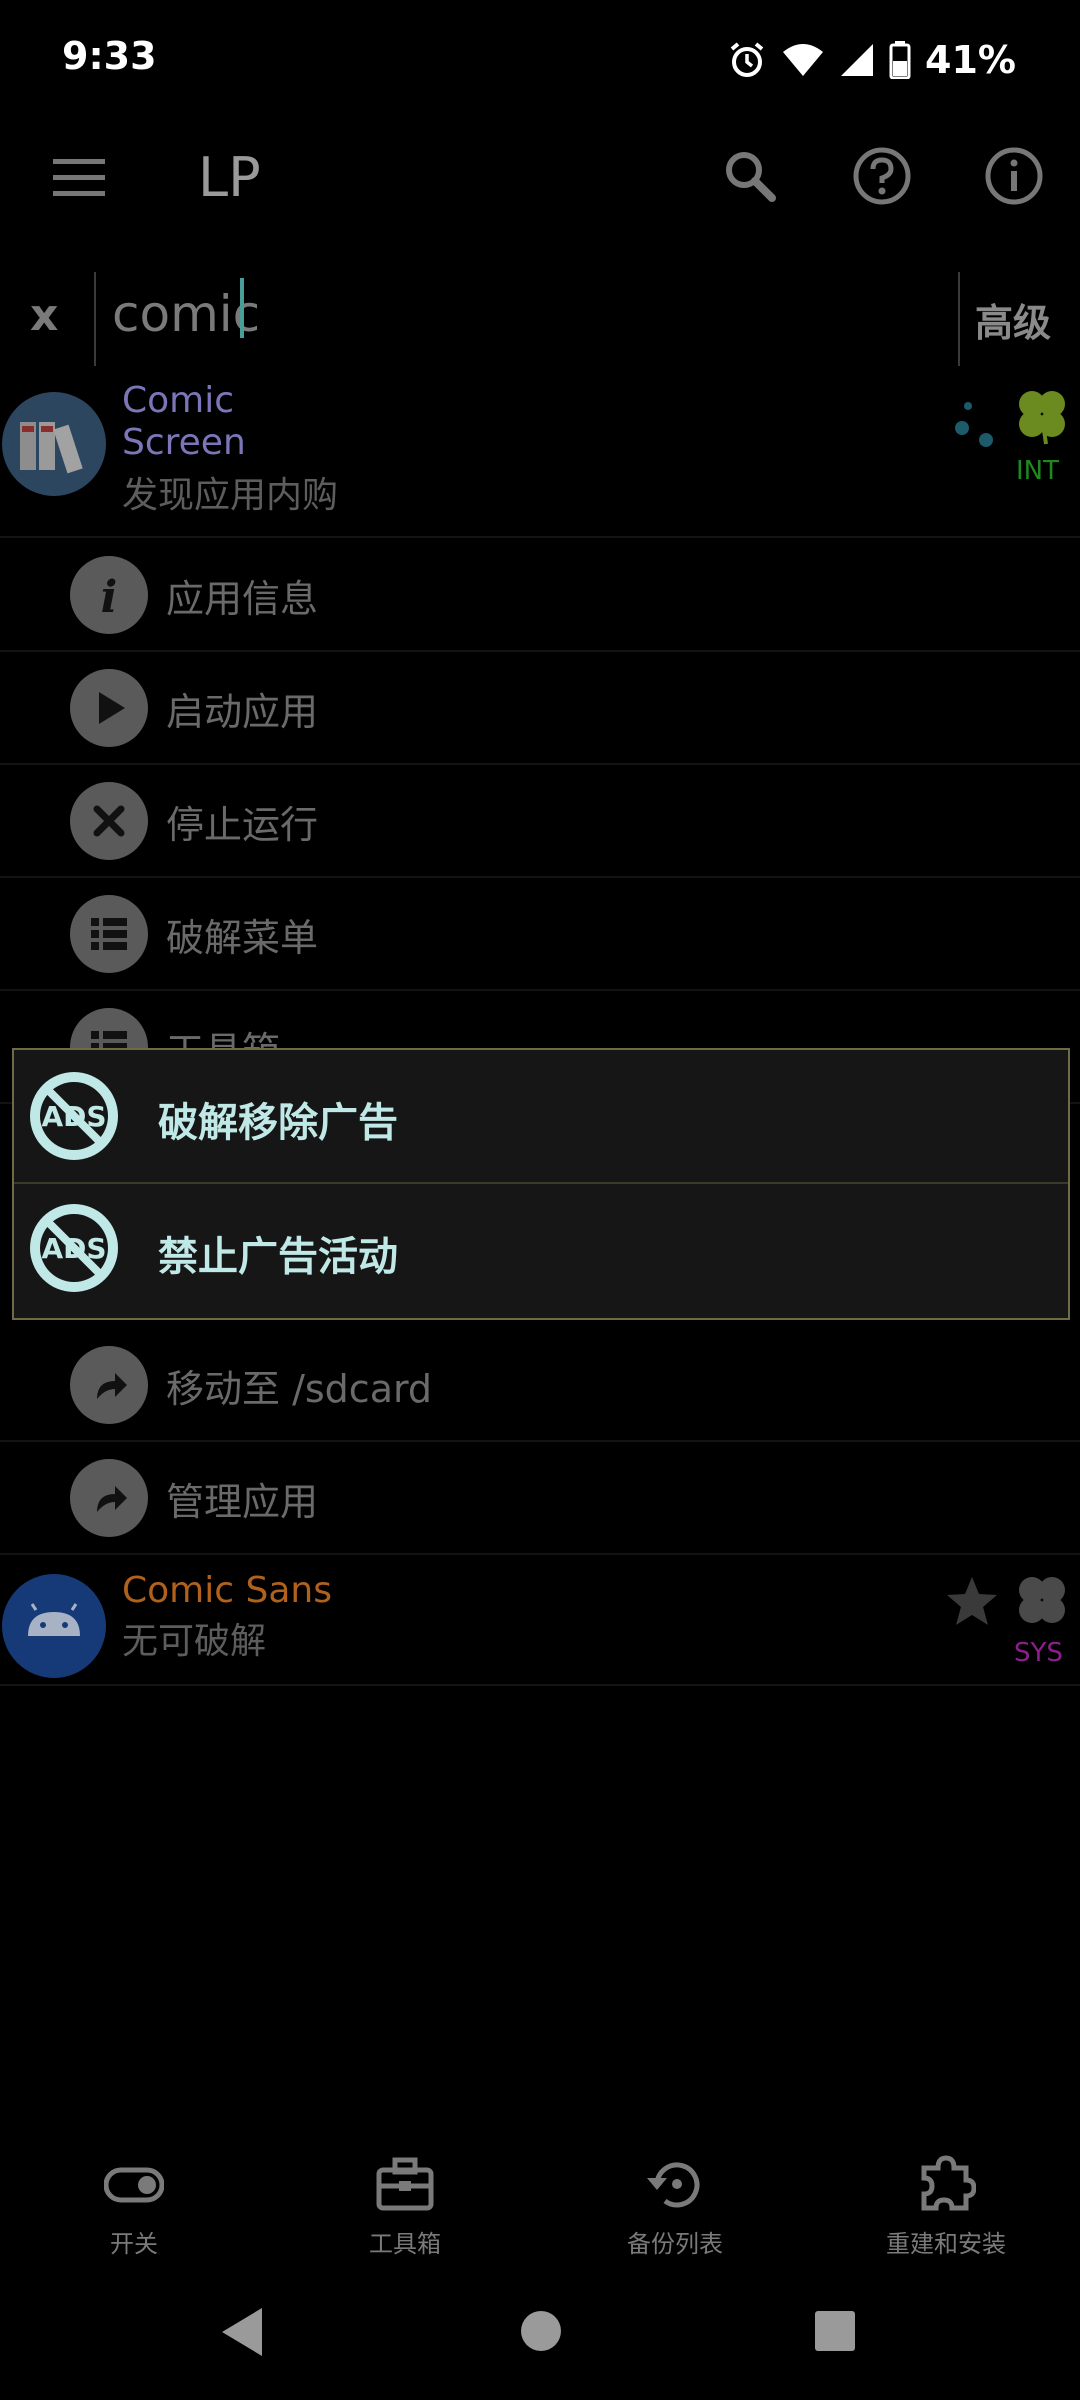  What do you see at coordinates (540, 708) in the screenshot?
I see `menu-item-launch-app: 启动应用` at bounding box center [540, 708].